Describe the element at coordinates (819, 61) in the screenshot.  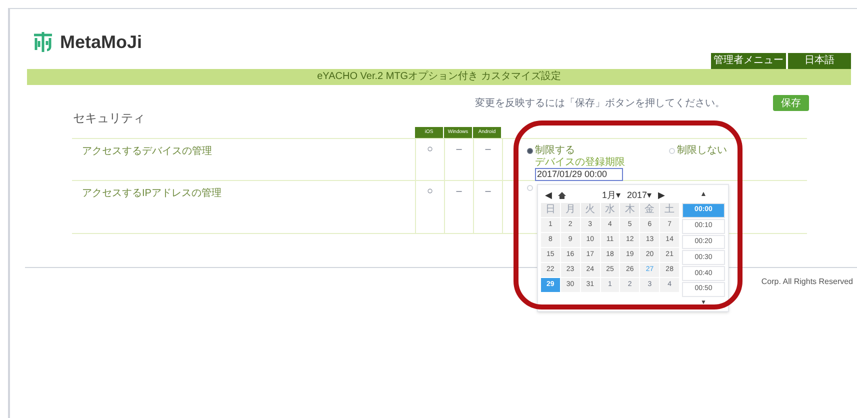
I see `nav-button: 日本語` at that location.